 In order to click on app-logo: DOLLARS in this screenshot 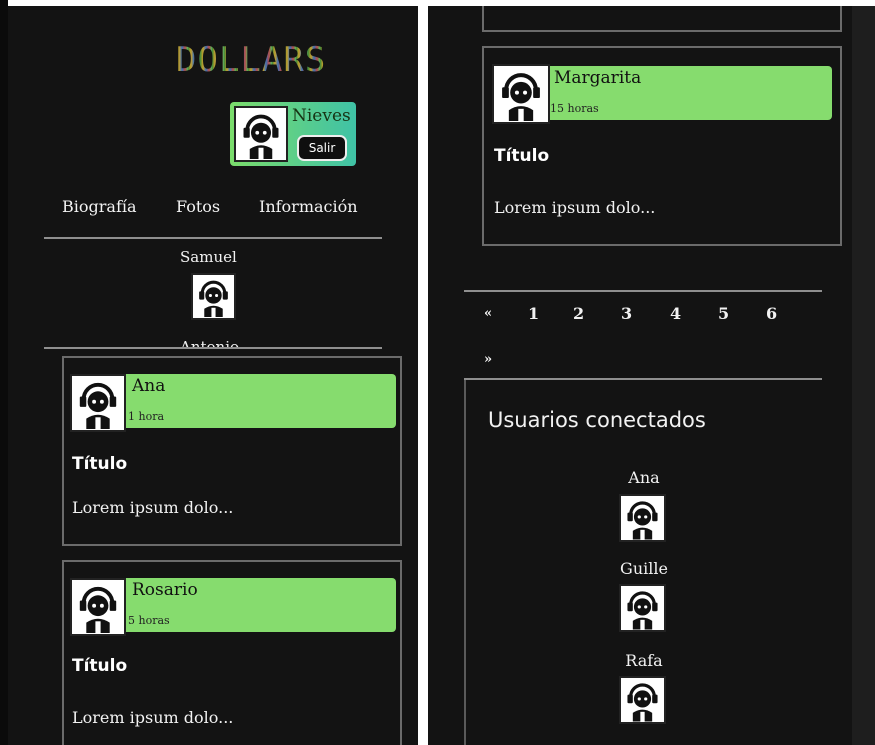, I will do `click(251, 60)`.